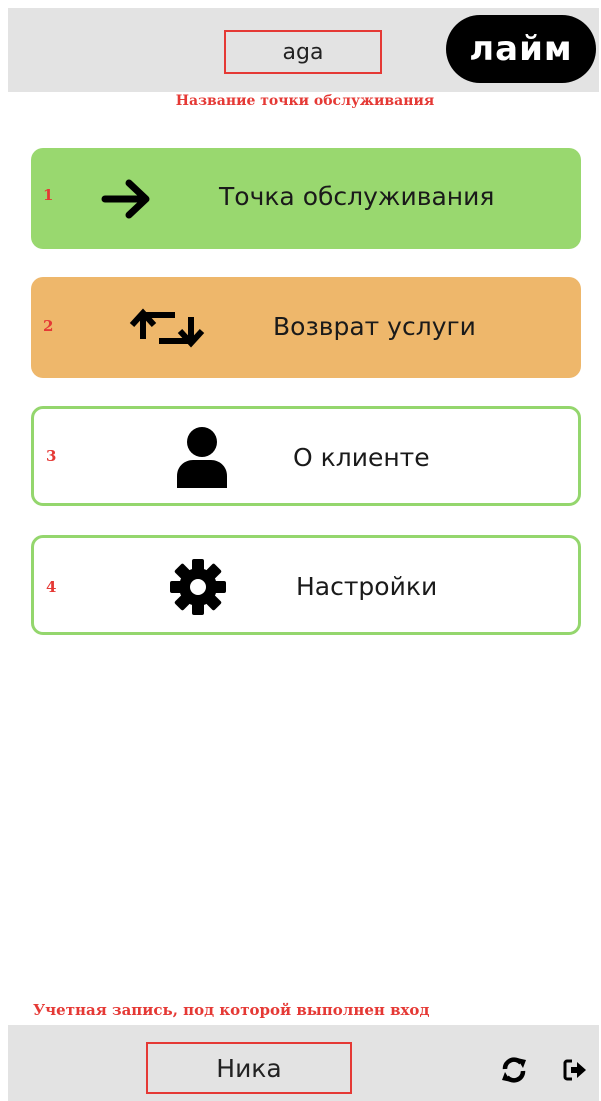 This screenshot has height=1101, width=601. I want to click on button-number: 4, so click(51, 587).